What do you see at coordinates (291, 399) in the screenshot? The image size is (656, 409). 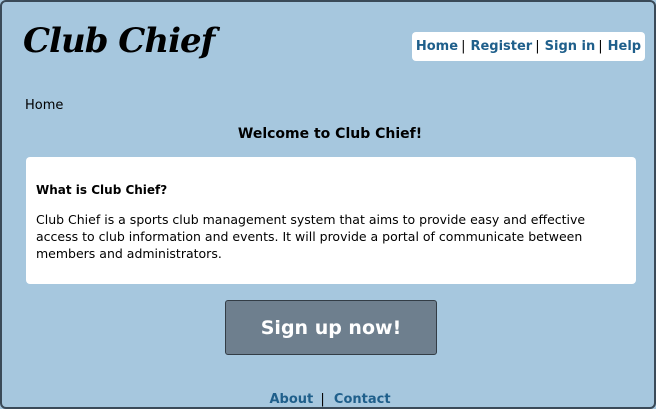 I see `footer-link-about: About` at bounding box center [291, 399].